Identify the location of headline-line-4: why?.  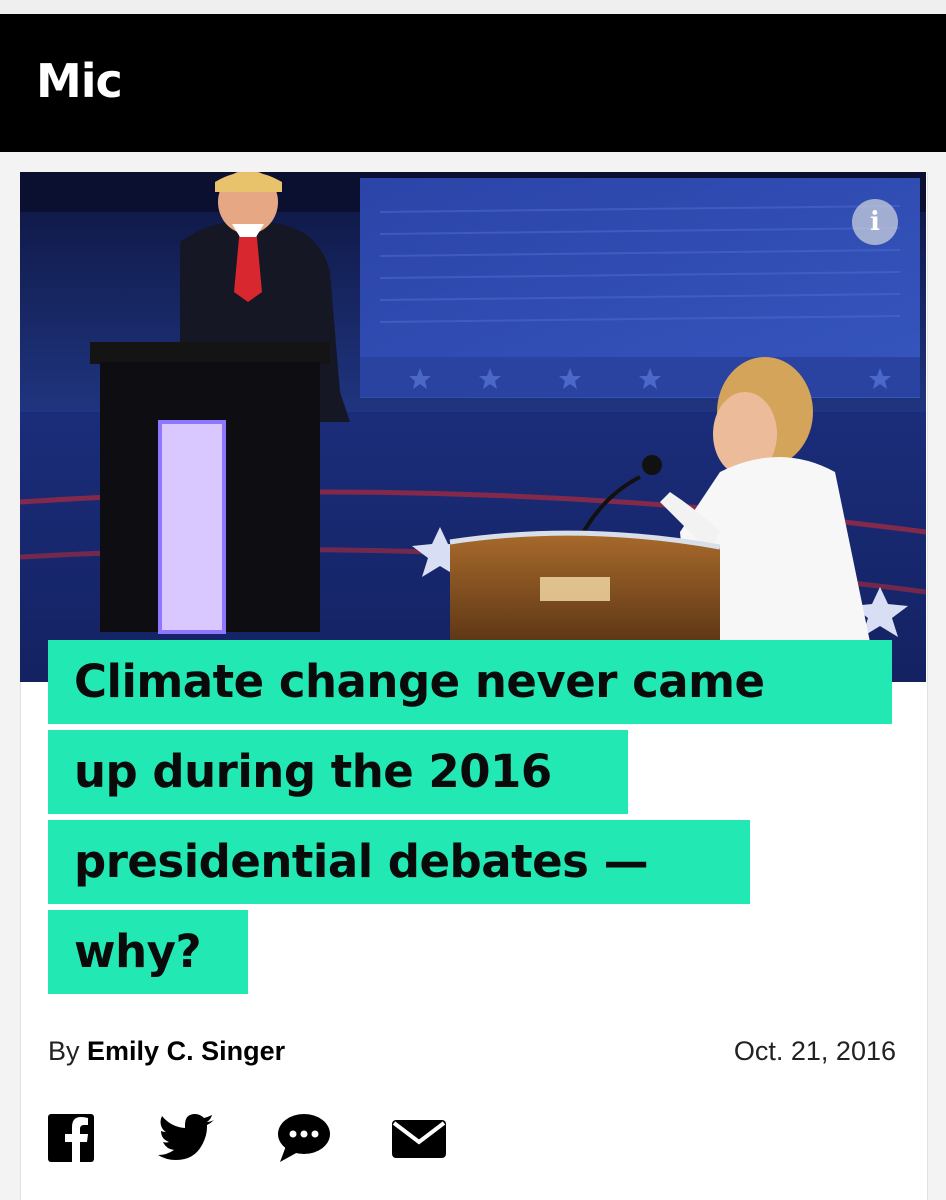
(148, 952).